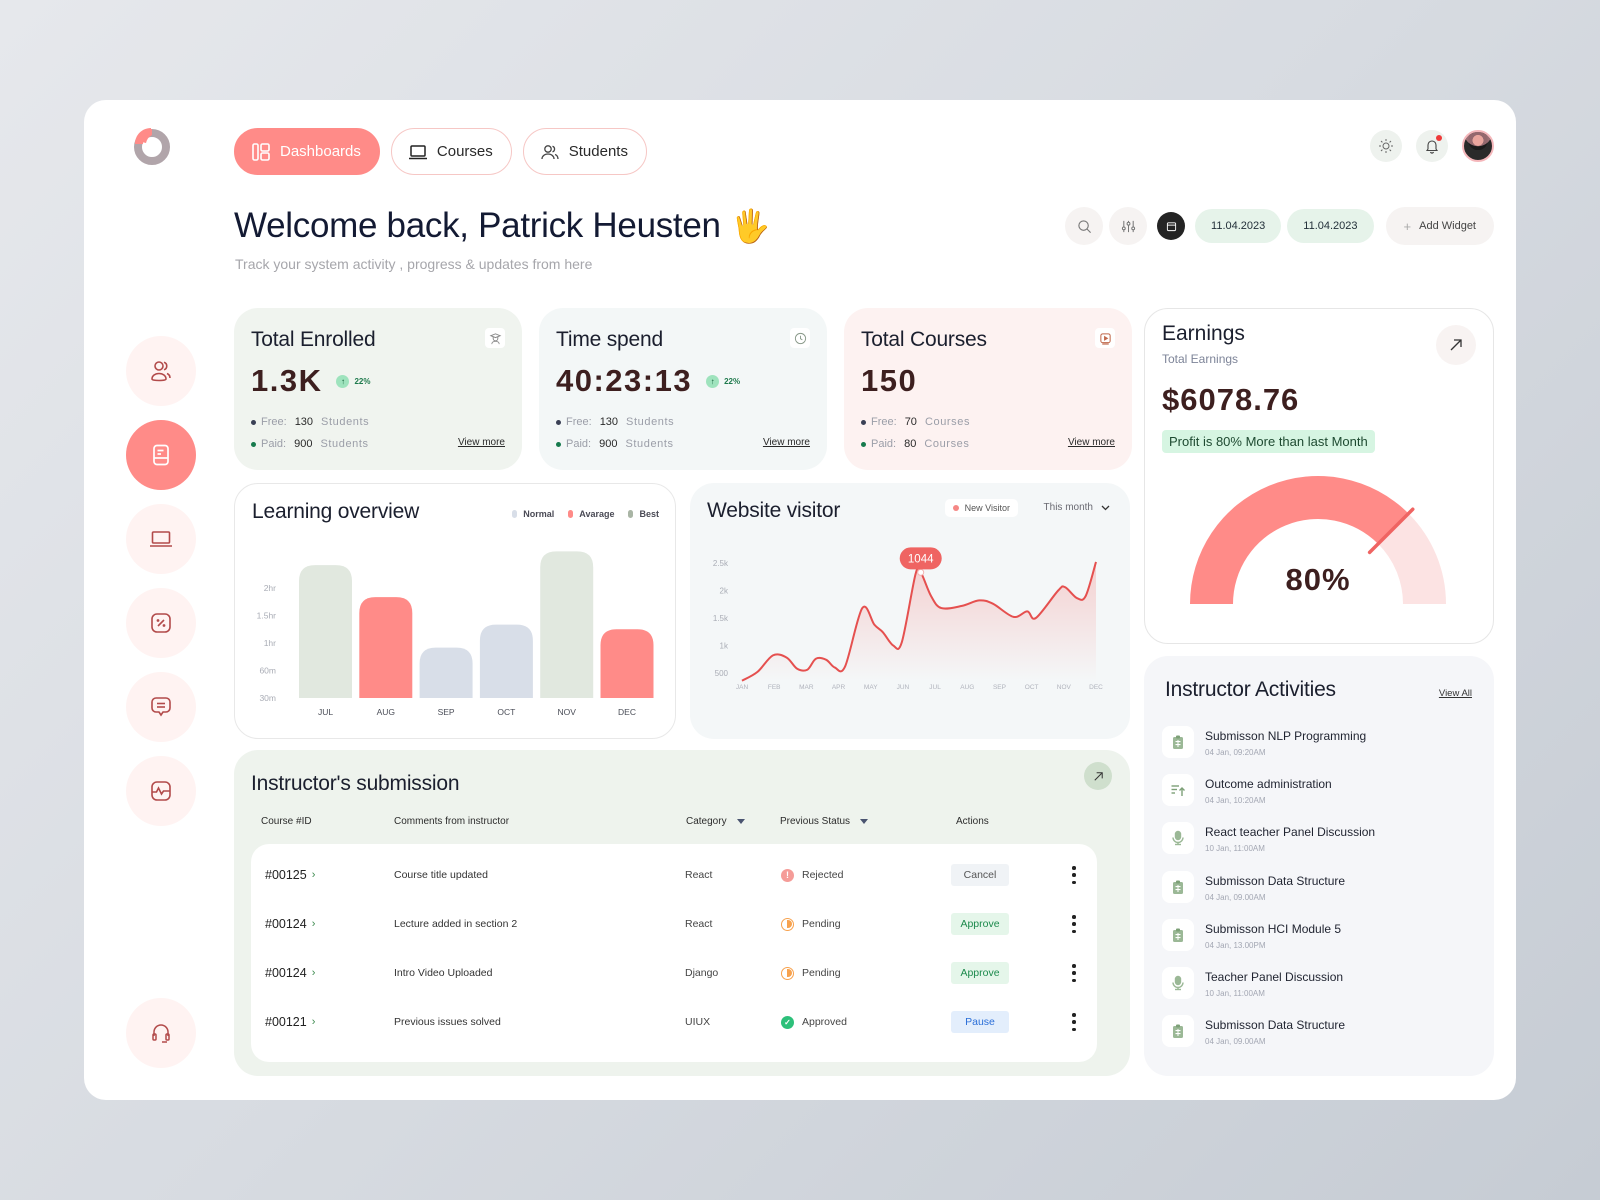 The image size is (1600, 1200). I want to click on activity-date: 04 Jan, 10:20AM, so click(1235, 801).